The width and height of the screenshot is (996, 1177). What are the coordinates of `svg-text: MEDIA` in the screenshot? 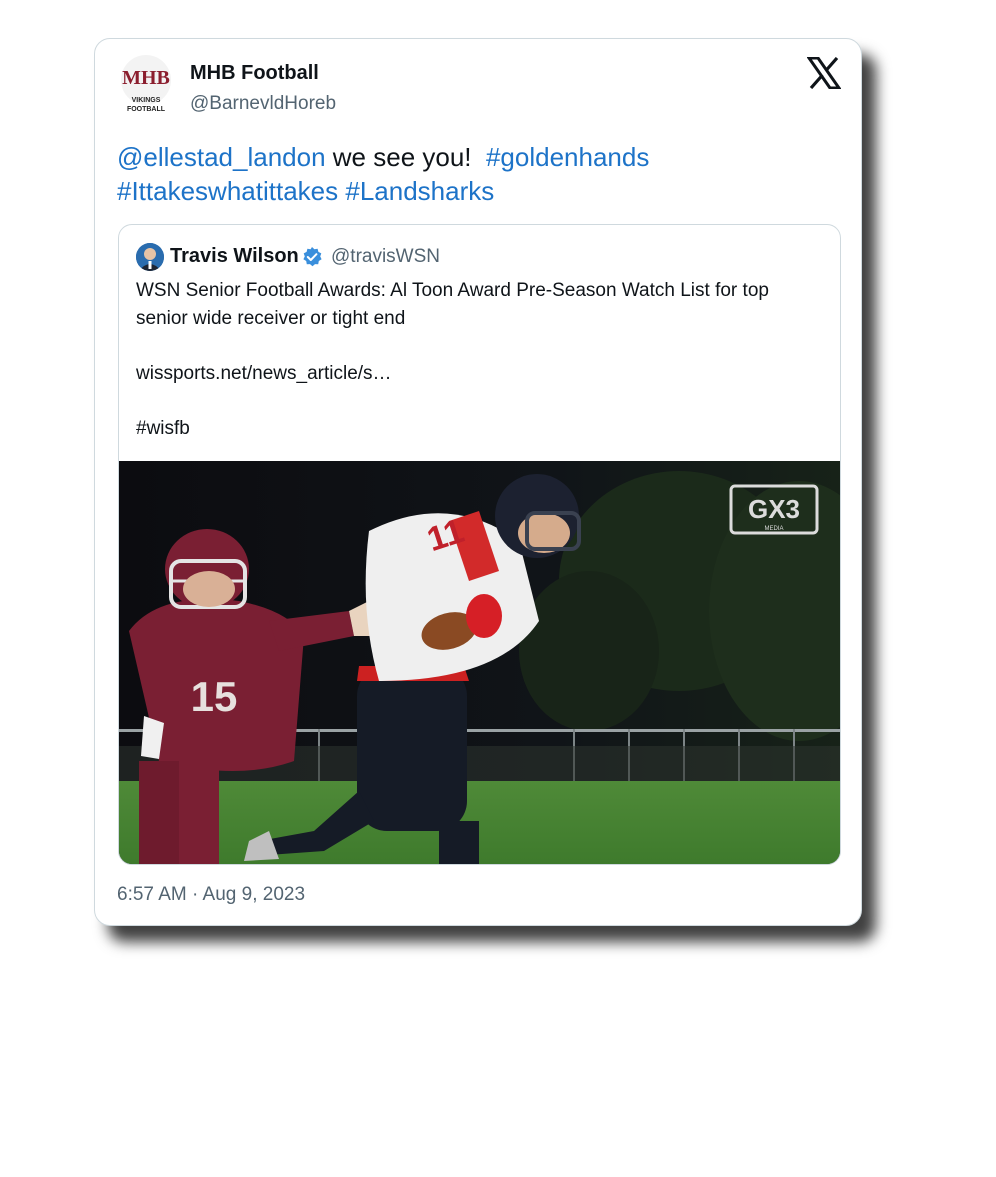 It's located at (773, 529).